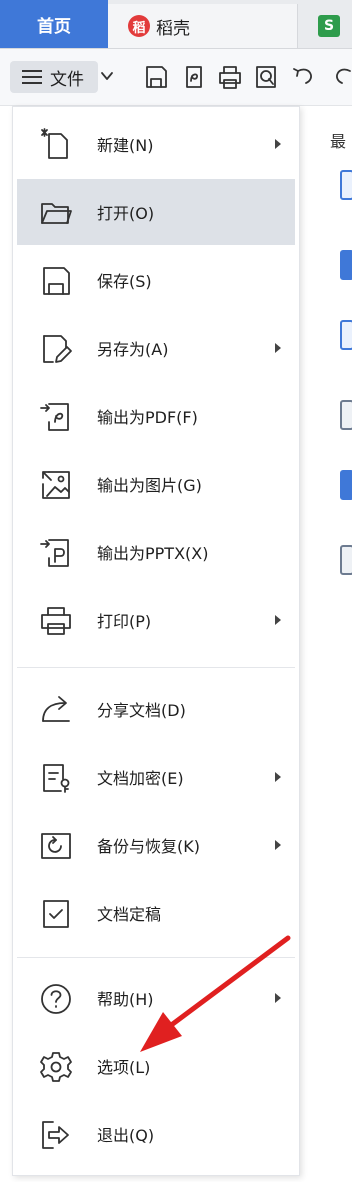 The height and width of the screenshot is (1182, 352). Describe the element at coordinates (55, 1135) in the screenshot. I see `exit-icon` at that location.